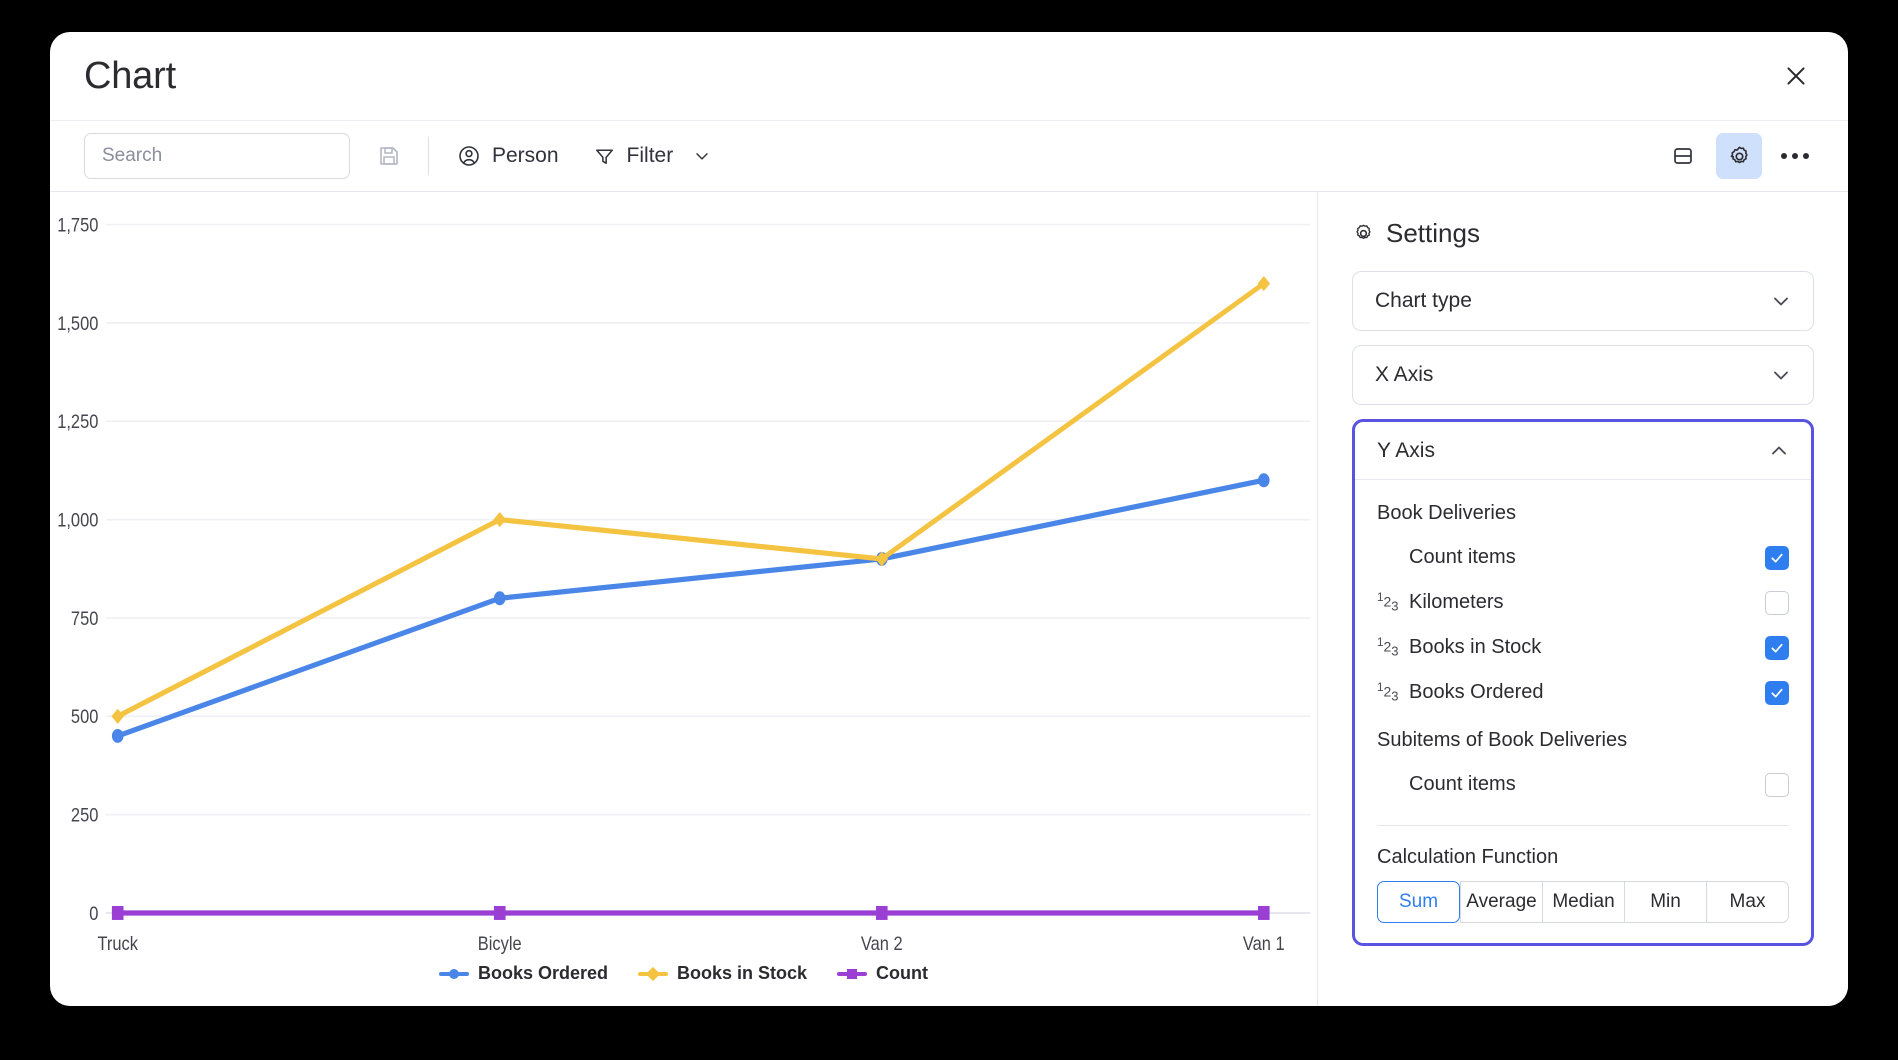 This screenshot has height=1060, width=1898. What do you see at coordinates (1418, 902) in the screenshot?
I see `calc-option-sum: Sum` at bounding box center [1418, 902].